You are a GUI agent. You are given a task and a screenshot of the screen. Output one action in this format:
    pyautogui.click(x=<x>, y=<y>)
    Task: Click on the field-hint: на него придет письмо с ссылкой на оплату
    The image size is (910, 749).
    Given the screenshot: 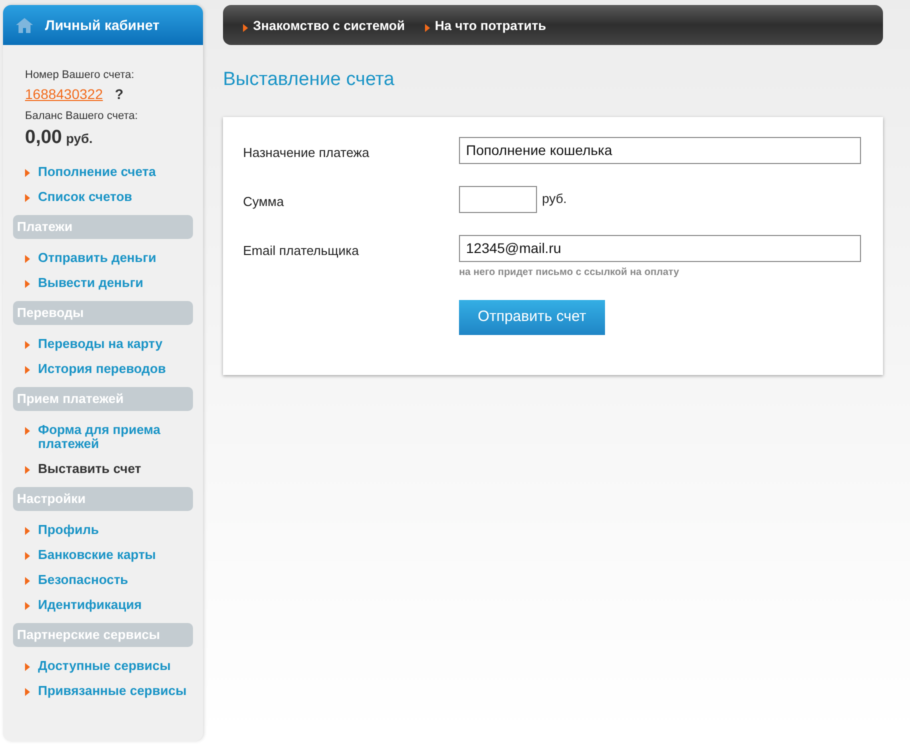 What is the action you would take?
    pyautogui.click(x=569, y=273)
    